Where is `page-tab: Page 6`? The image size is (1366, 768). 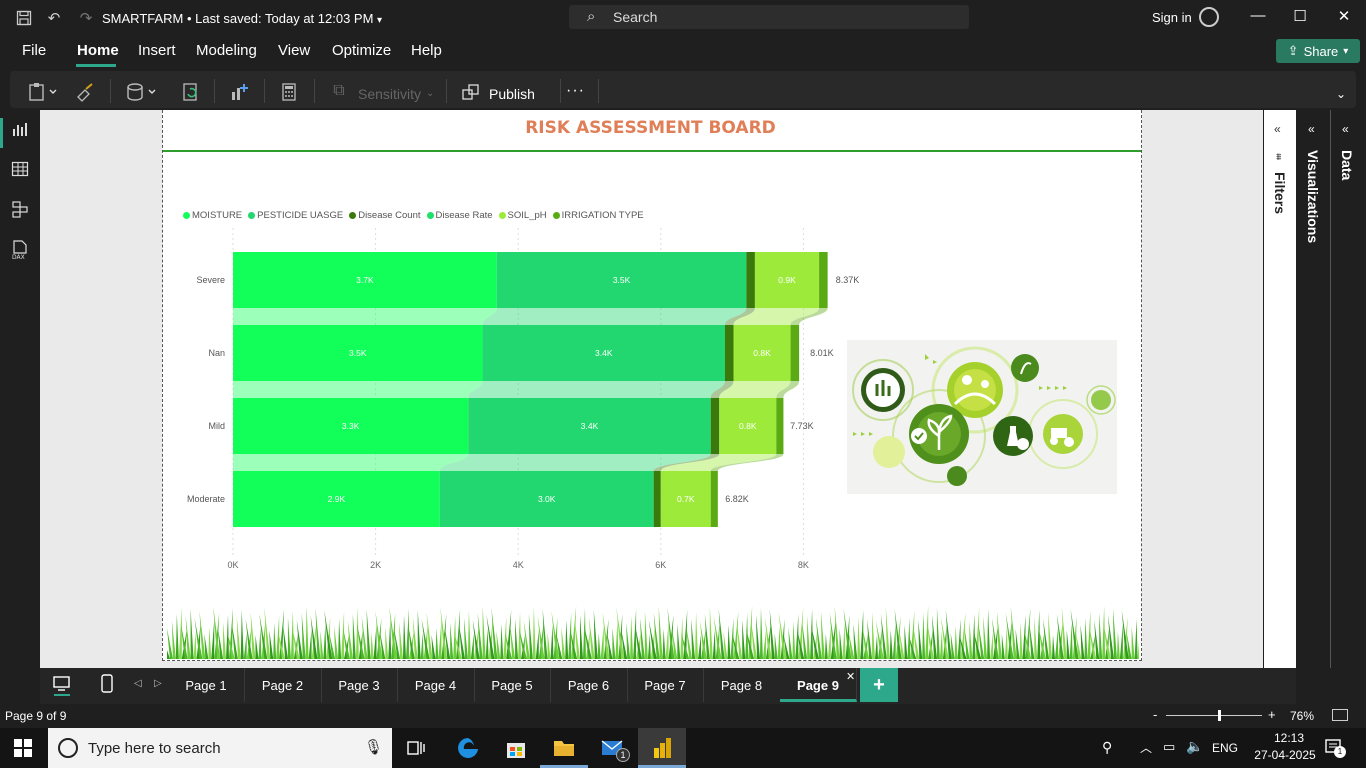 page-tab: Page 6 is located at coordinates (589, 685).